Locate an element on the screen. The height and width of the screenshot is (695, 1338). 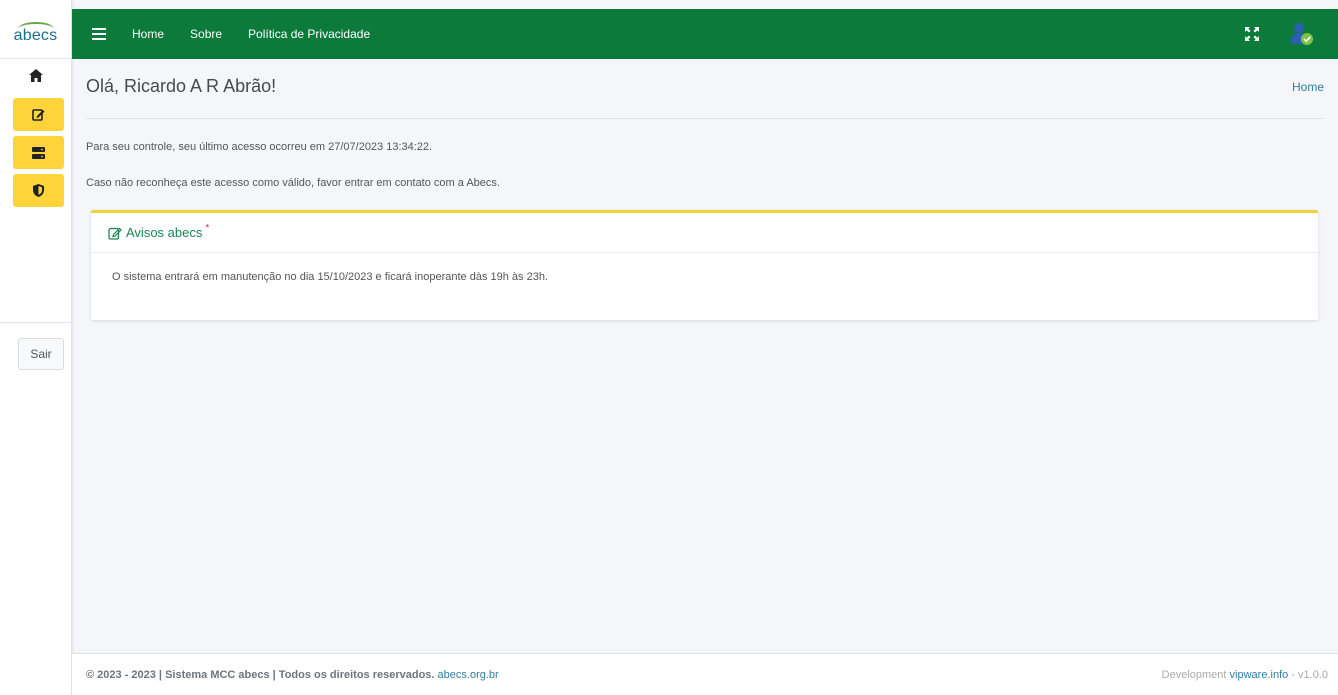
notices-title: Avisos abecs is located at coordinates (164, 232).